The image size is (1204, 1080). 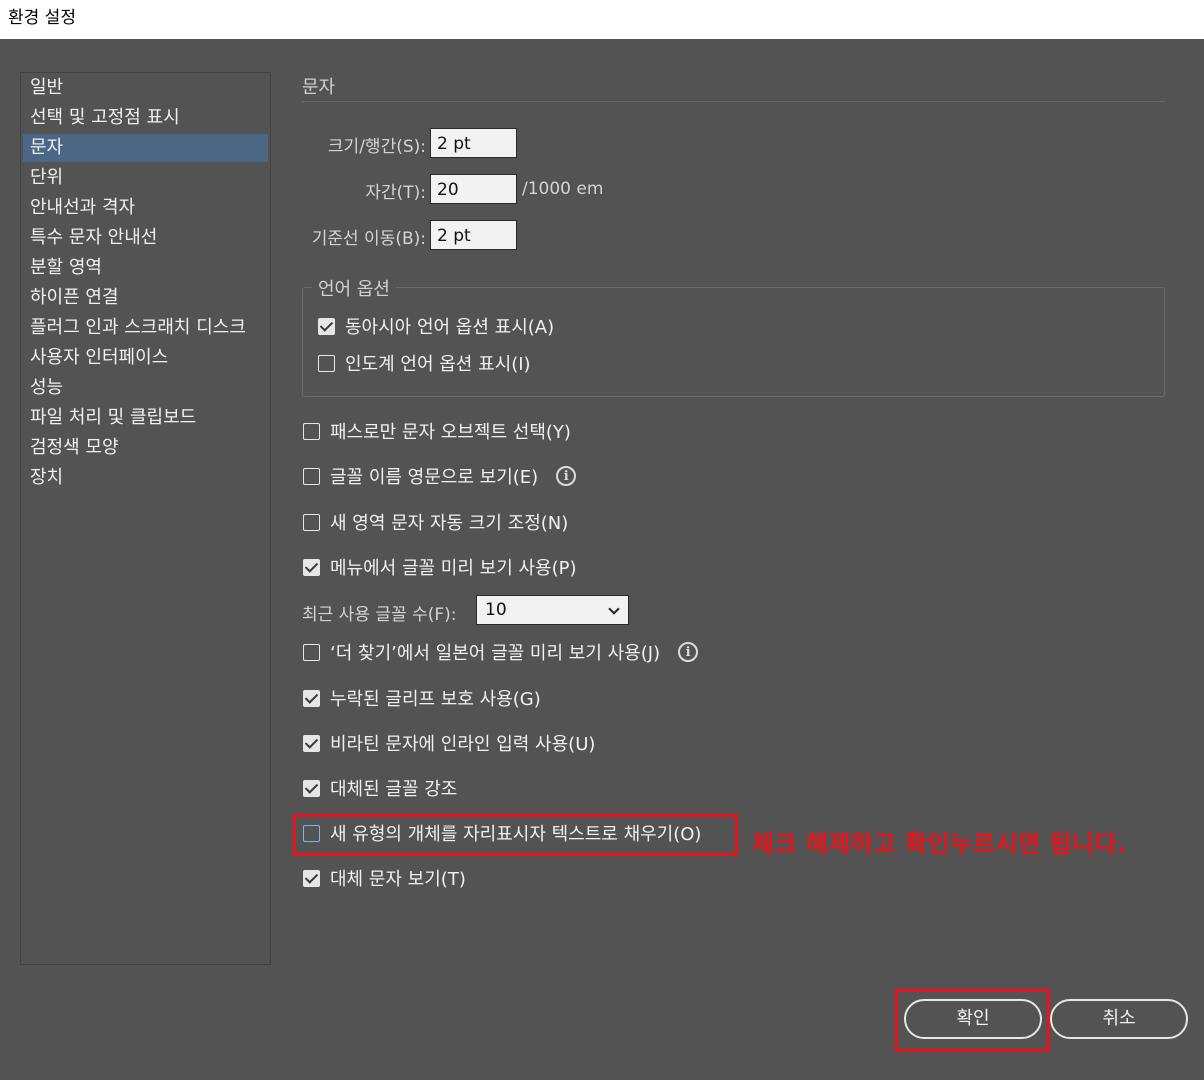 I want to click on sidebar-item-plugins: 플러그 인과 스크래치 디스크, so click(x=145, y=328).